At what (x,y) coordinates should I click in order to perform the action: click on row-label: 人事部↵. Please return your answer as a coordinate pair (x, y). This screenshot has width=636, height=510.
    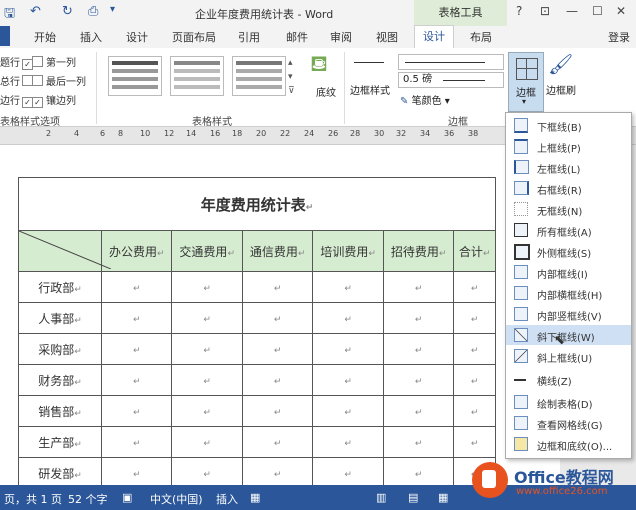
    Looking at the image, I should click on (60, 318).